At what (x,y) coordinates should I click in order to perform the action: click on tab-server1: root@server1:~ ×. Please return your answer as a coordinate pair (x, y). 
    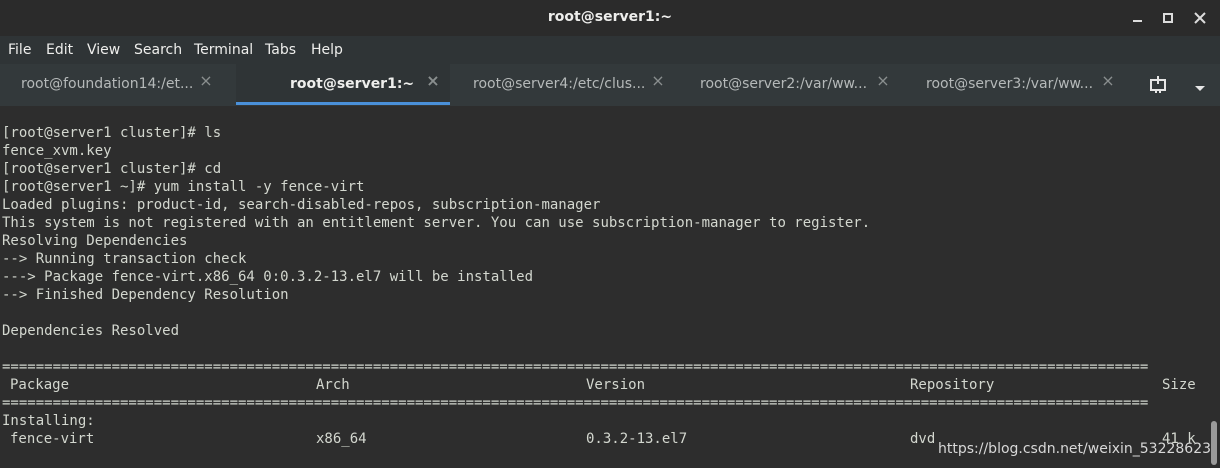
    Looking at the image, I should click on (343, 84).